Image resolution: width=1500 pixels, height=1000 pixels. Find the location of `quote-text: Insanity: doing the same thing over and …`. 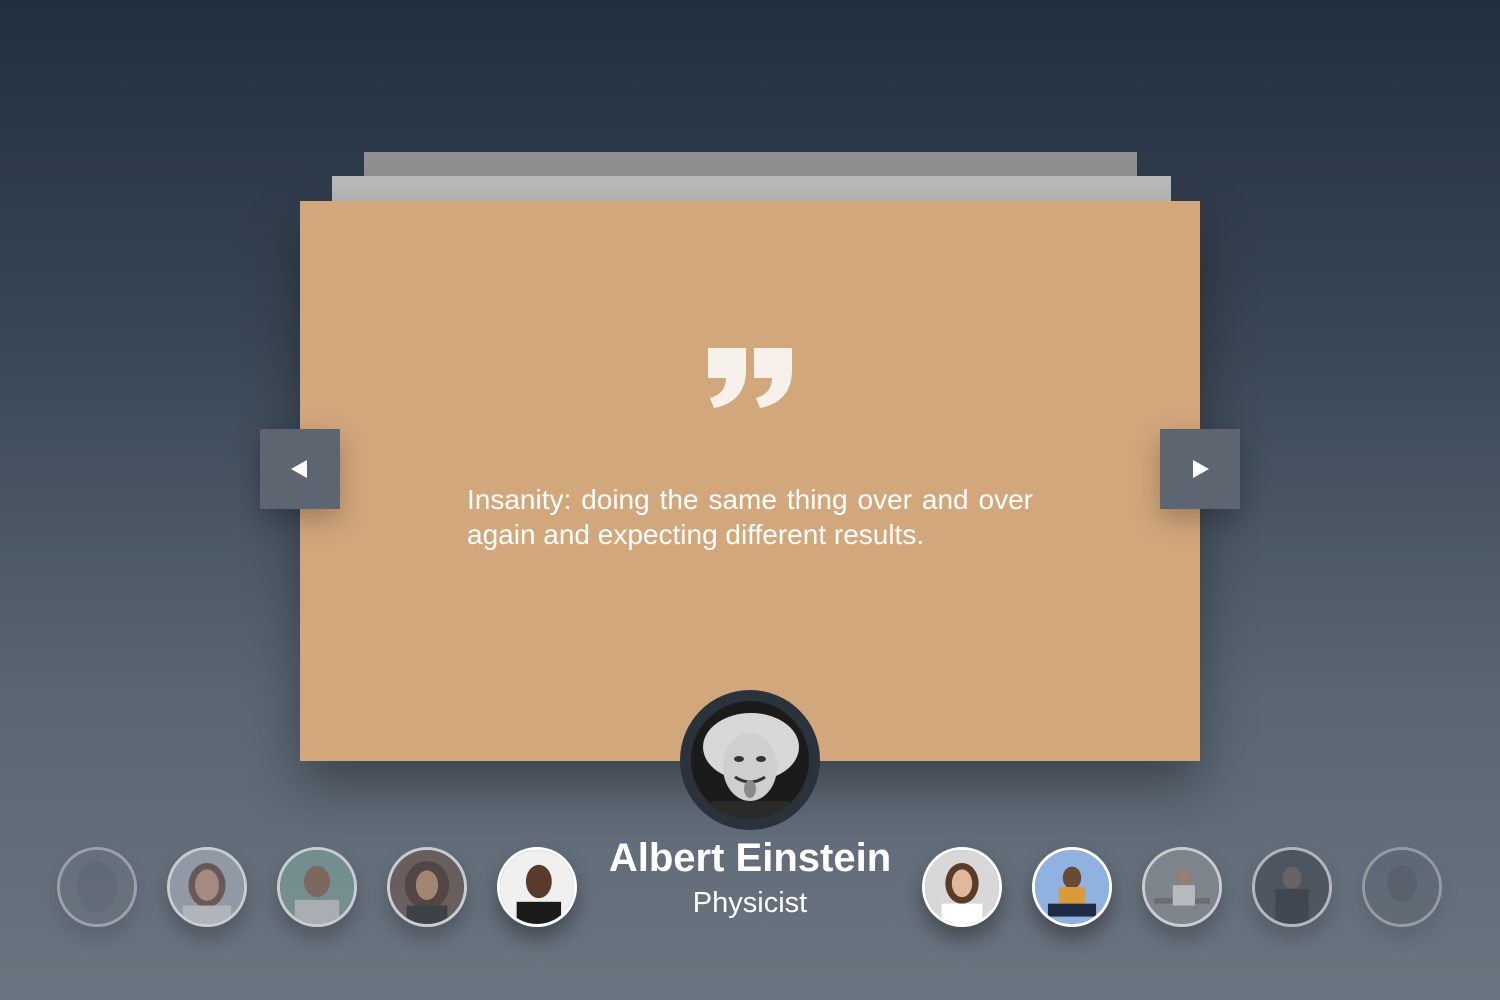

quote-text: Insanity: doing the same thing over and … is located at coordinates (750, 517).